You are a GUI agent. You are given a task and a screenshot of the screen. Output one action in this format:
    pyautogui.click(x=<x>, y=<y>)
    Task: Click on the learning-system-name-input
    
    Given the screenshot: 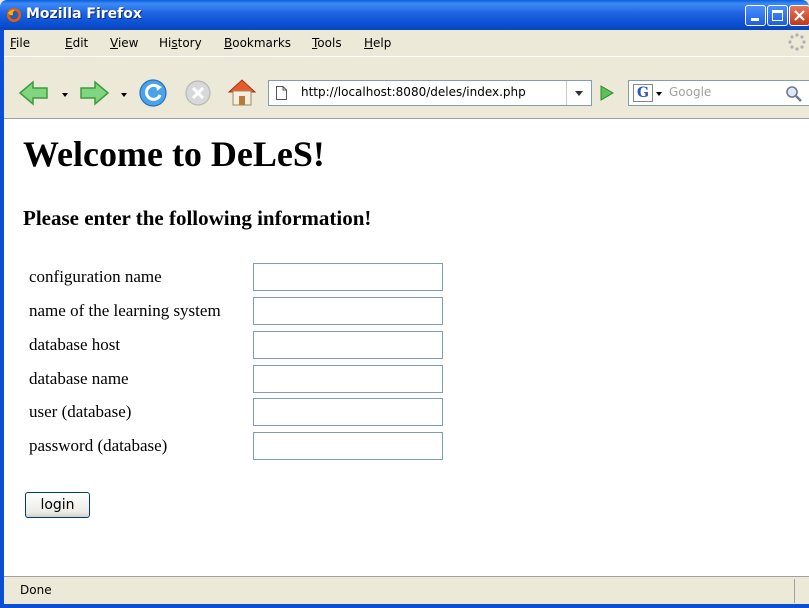 What is the action you would take?
    pyautogui.click(x=348, y=311)
    